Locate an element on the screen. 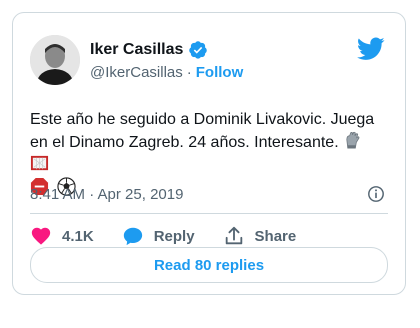 Image resolution: width=420 pixels, height=328 pixels. heart-icon is located at coordinates (41, 236).